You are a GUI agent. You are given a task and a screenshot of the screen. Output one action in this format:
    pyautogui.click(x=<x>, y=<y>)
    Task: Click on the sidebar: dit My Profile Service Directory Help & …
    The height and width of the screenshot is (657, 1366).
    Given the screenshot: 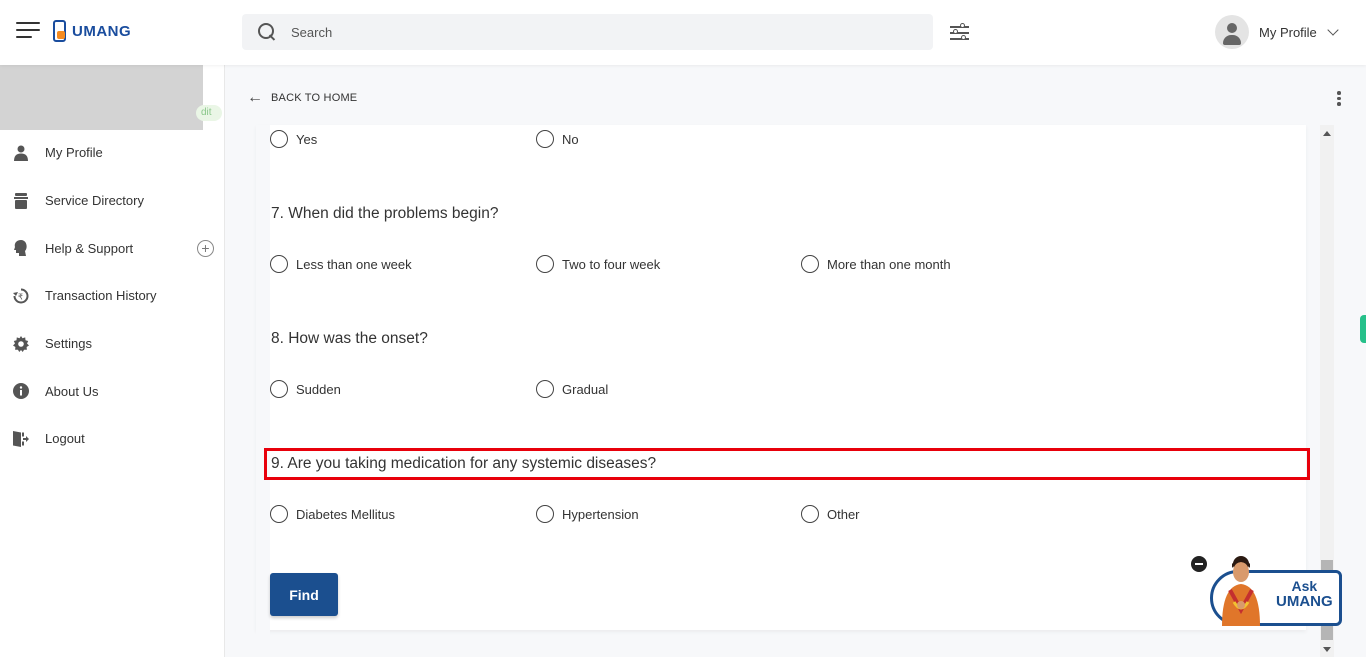 What is the action you would take?
    pyautogui.click(x=112, y=361)
    